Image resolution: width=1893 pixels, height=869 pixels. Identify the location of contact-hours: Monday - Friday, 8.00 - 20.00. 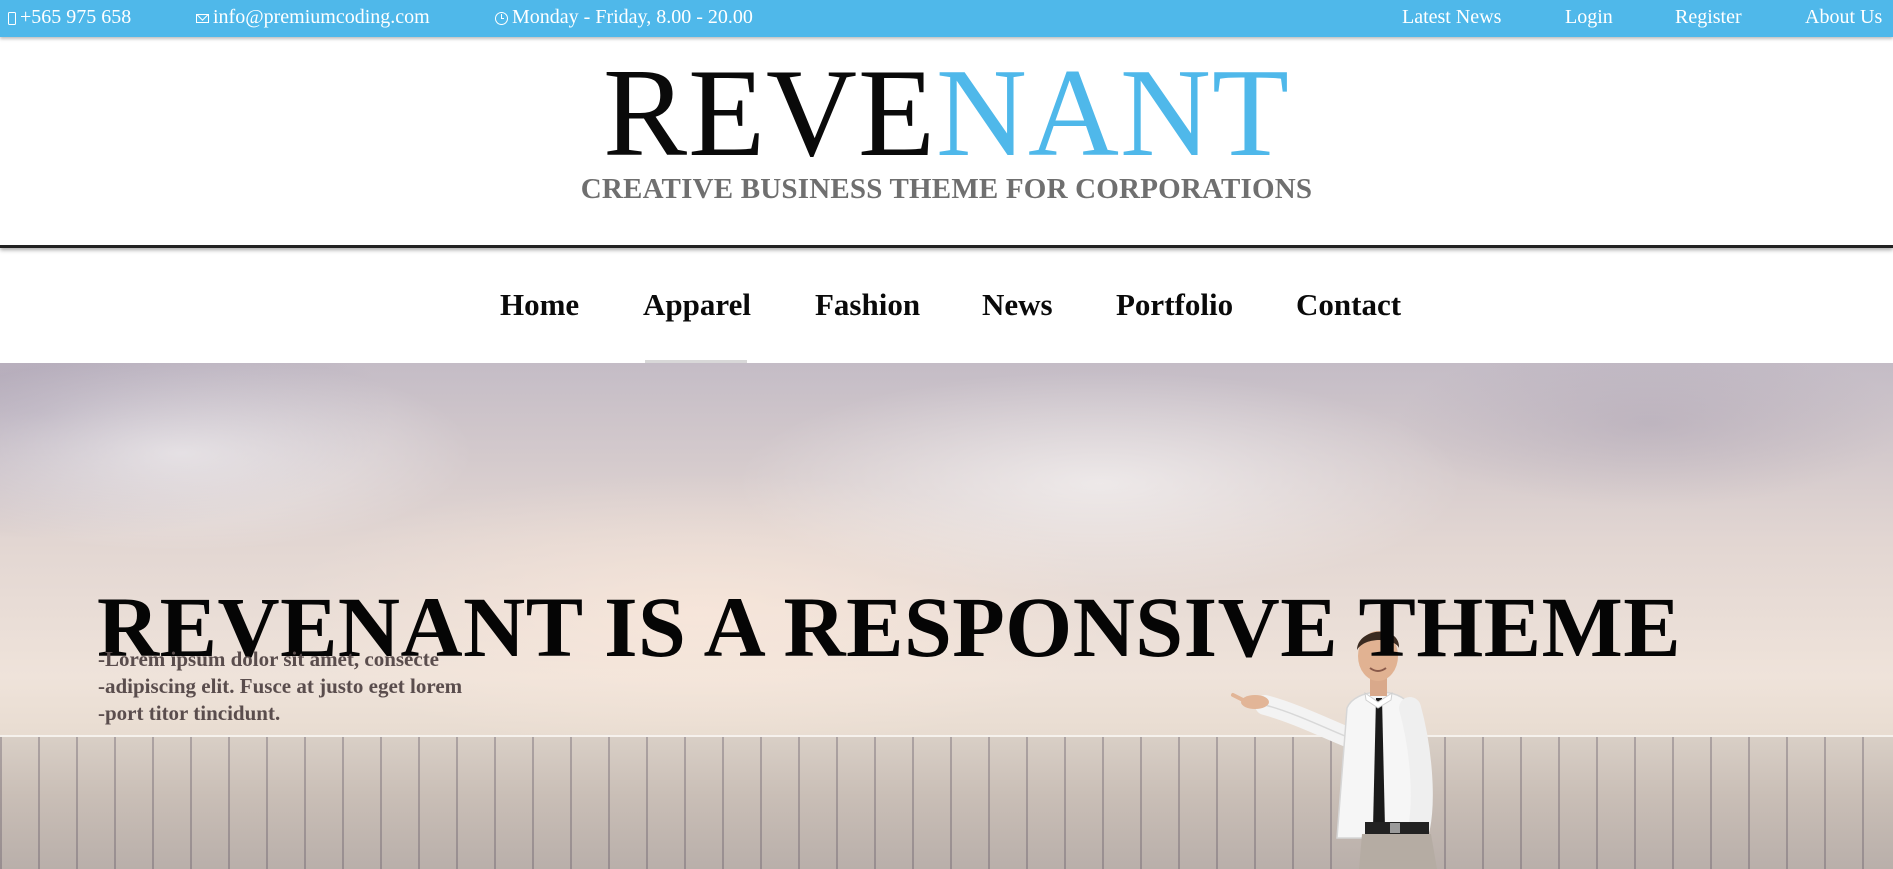
(624, 17).